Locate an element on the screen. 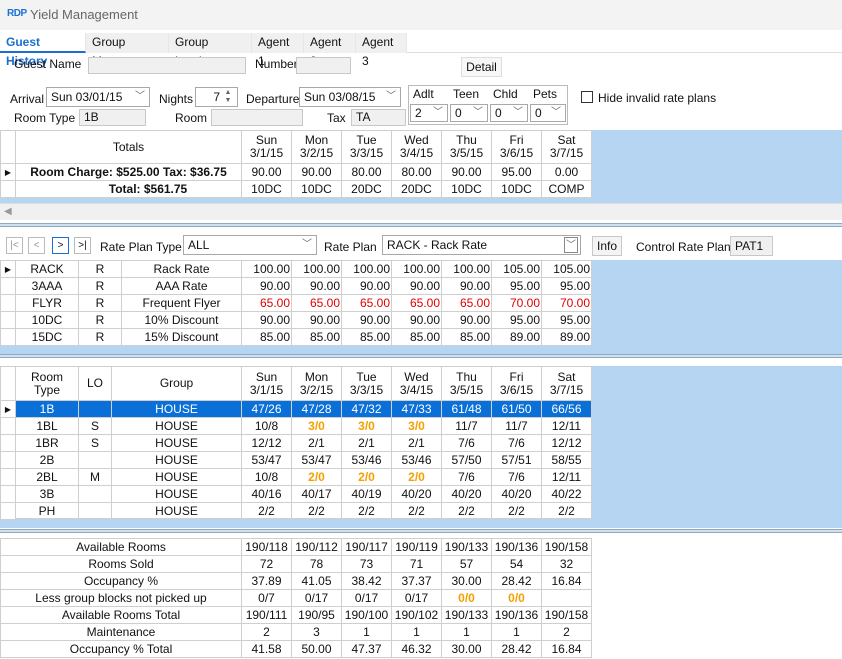 Image resolution: width=842 pixels, height=659 pixels. info-button: Info is located at coordinates (607, 246).